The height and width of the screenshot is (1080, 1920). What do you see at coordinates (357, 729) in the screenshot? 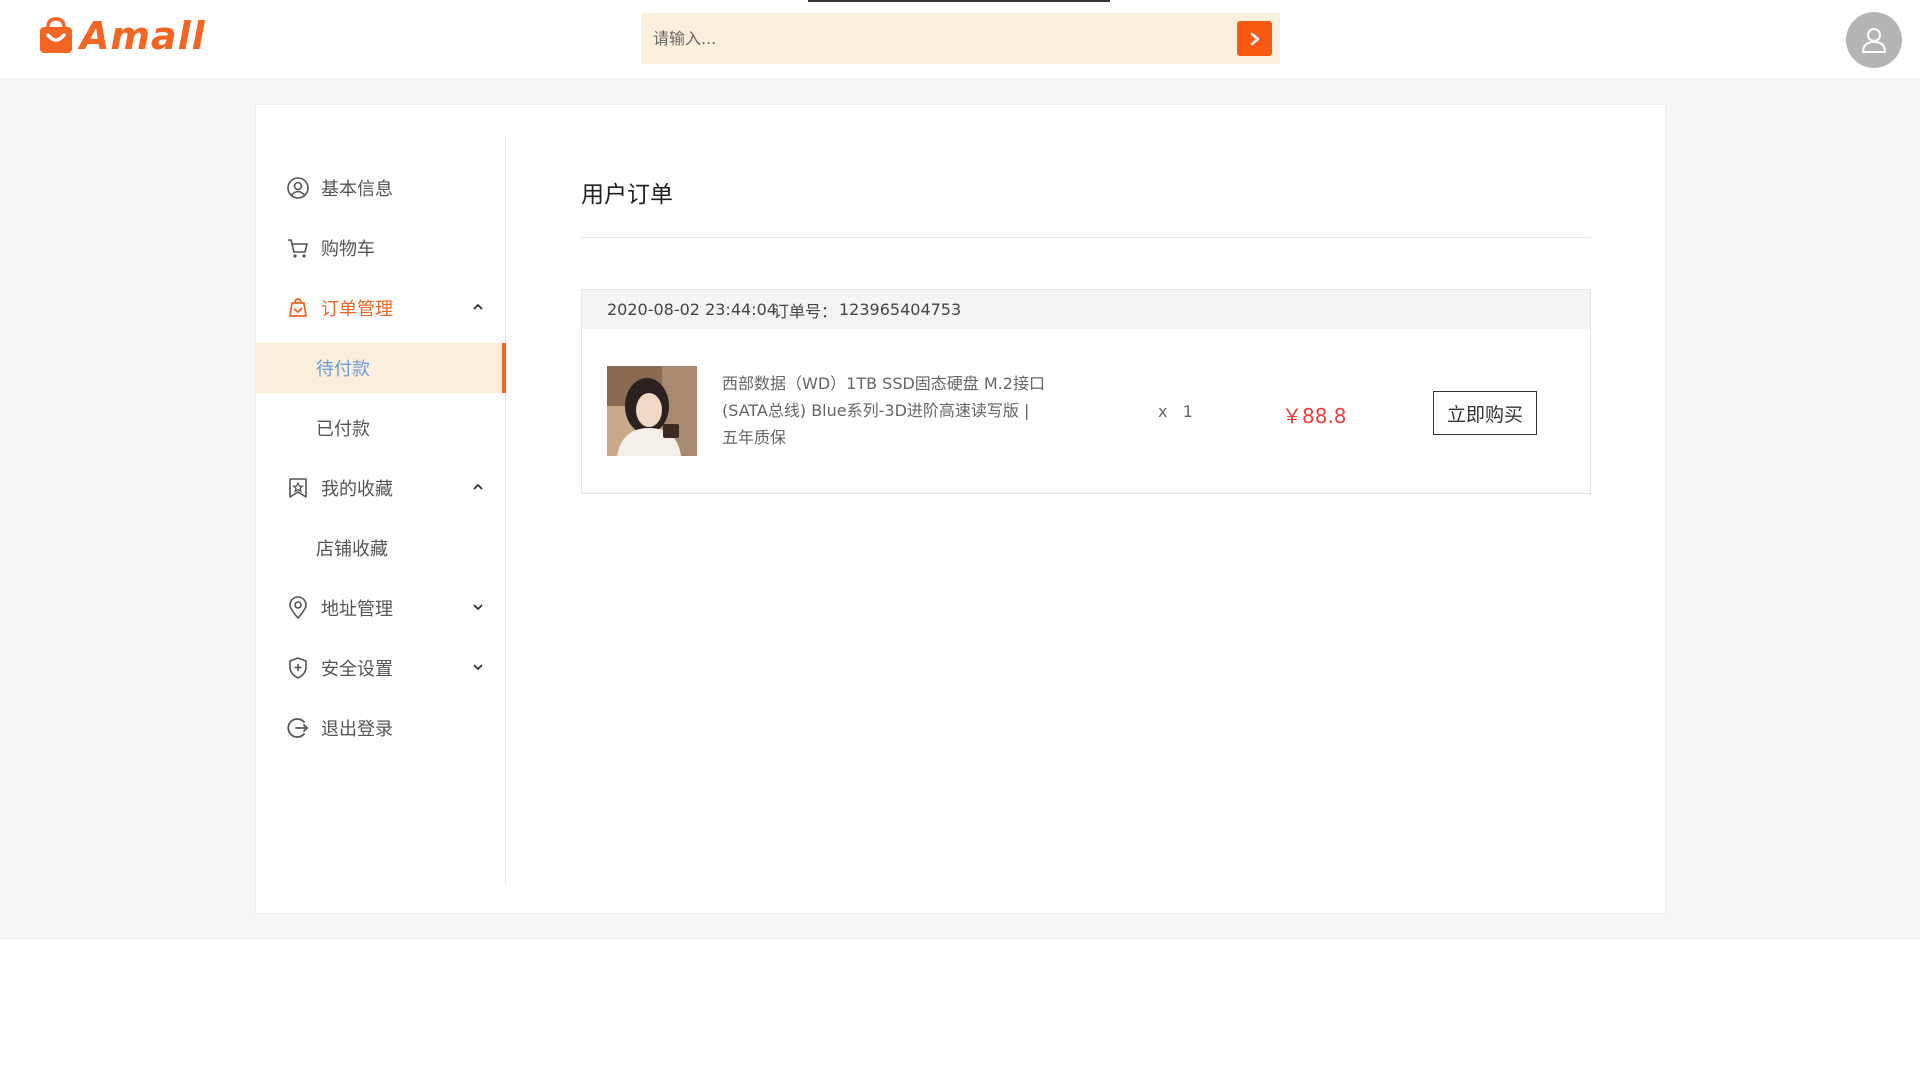
I see `sidebar-item-label: 退出登录` at bounding box center [357, 729].